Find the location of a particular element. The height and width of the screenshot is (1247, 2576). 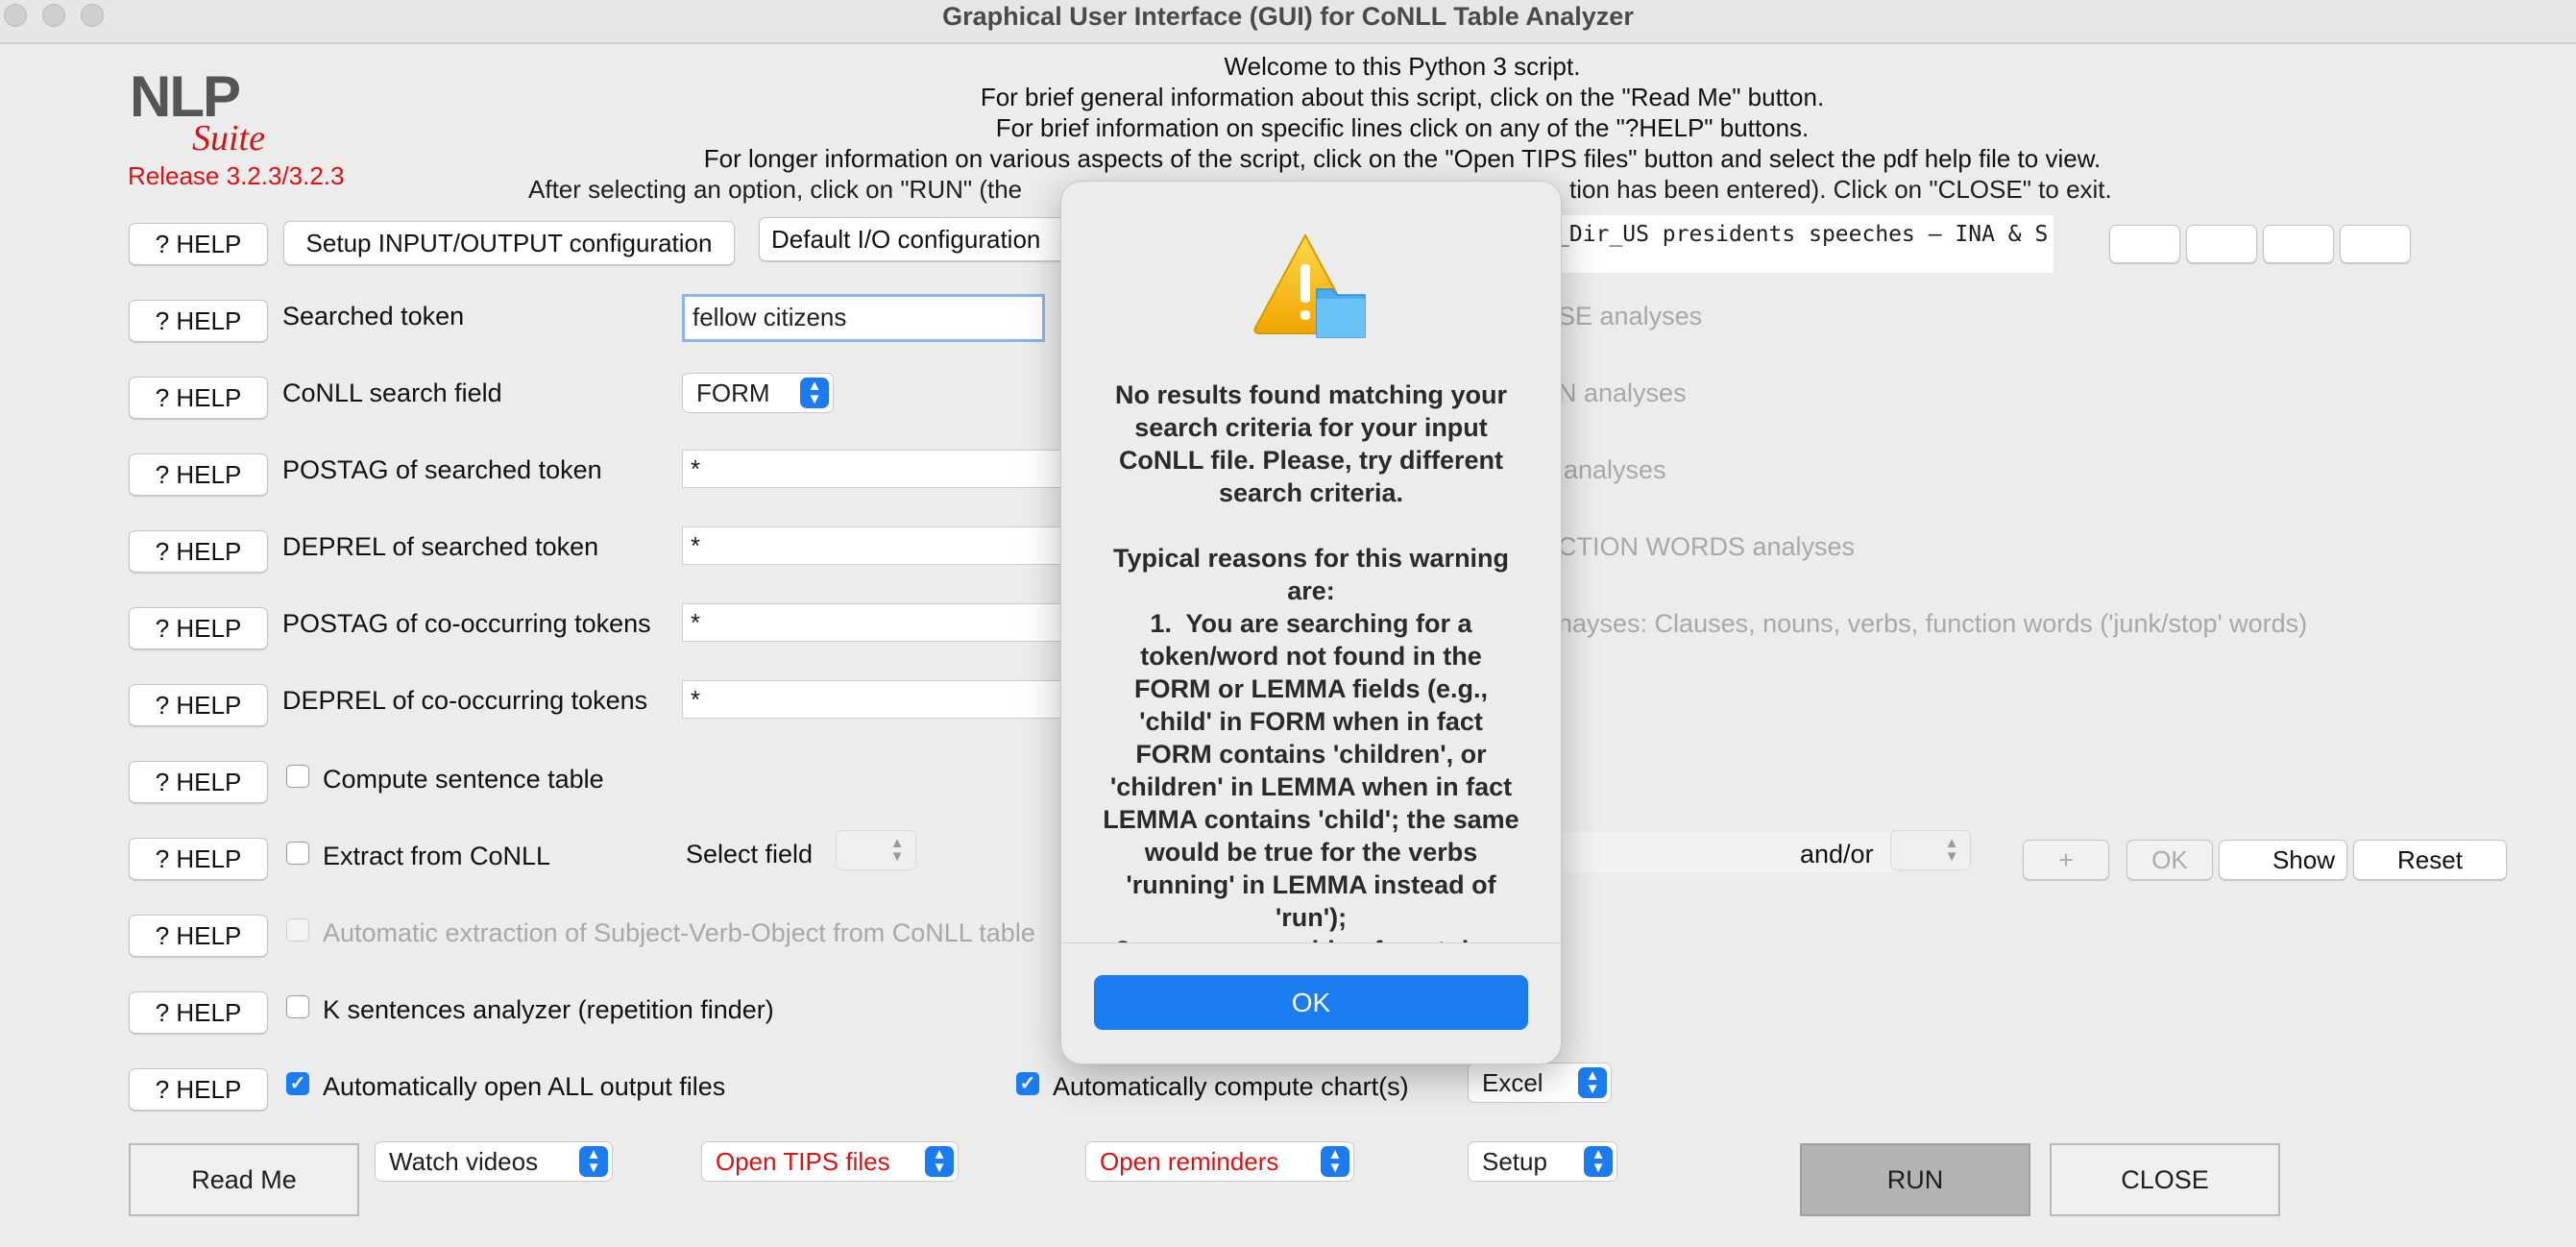

watch-videos-select: Watch videos ▲ ▼ is located at coordinates (494, 1161).